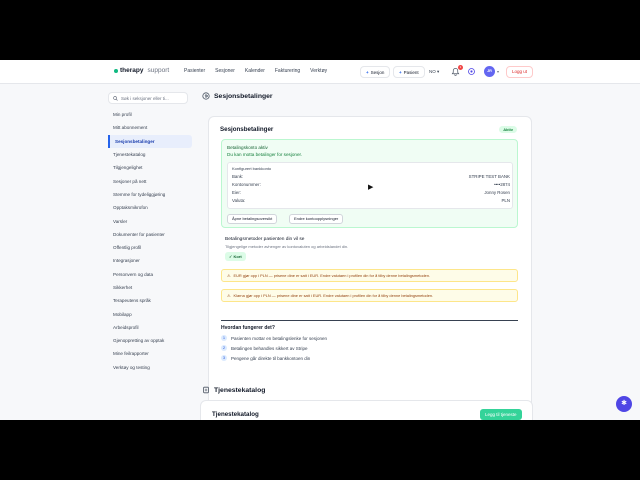 This screenshot has height=480, width=640. Describe the element at coordinates (150, 194) in the screenshot. I see `sidebar-item: Stemme for tydeliggjøring` at that location.